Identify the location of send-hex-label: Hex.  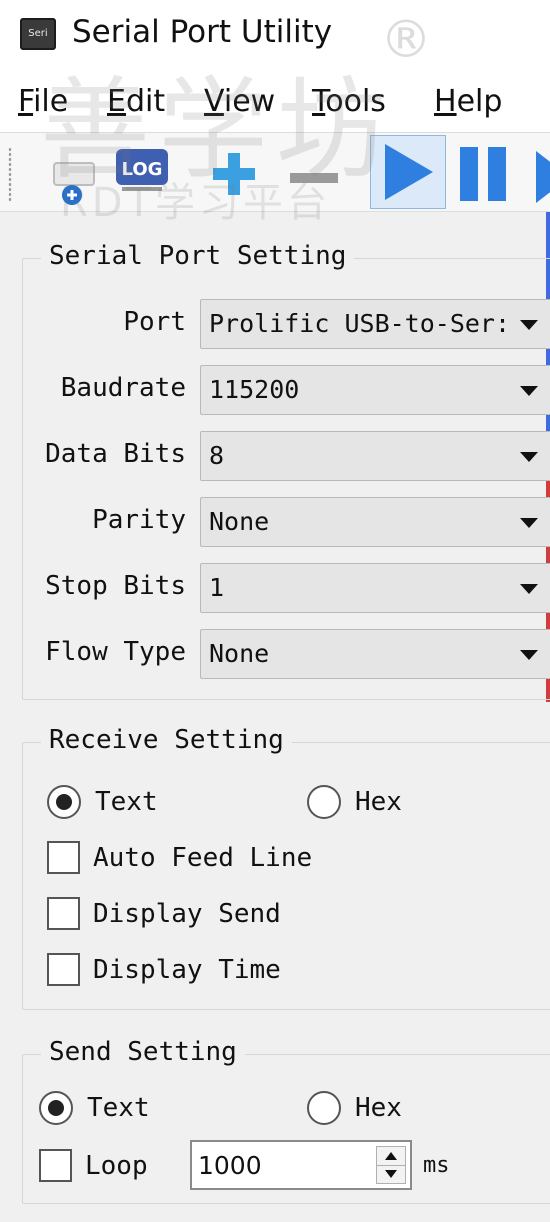
(378, 1108).